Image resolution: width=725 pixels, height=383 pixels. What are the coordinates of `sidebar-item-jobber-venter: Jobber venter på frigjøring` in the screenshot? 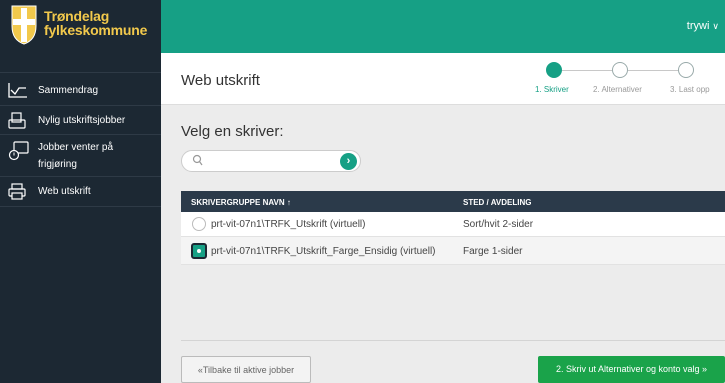 It's located at (80, 156).